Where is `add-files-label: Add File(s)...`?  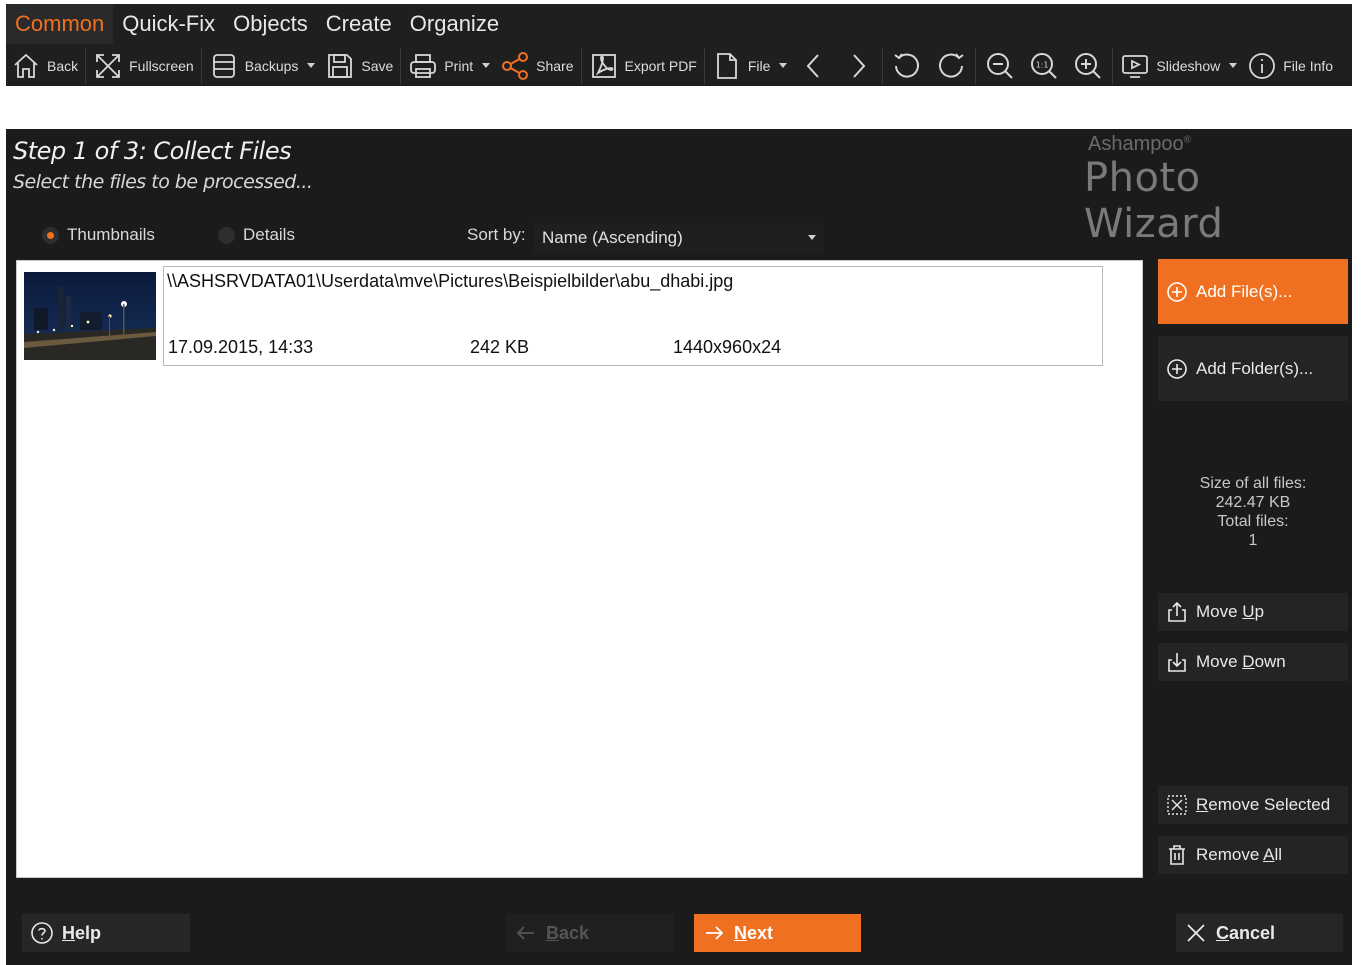
add-files-label: Add File(s)... is located at coordinates (1244, 291).